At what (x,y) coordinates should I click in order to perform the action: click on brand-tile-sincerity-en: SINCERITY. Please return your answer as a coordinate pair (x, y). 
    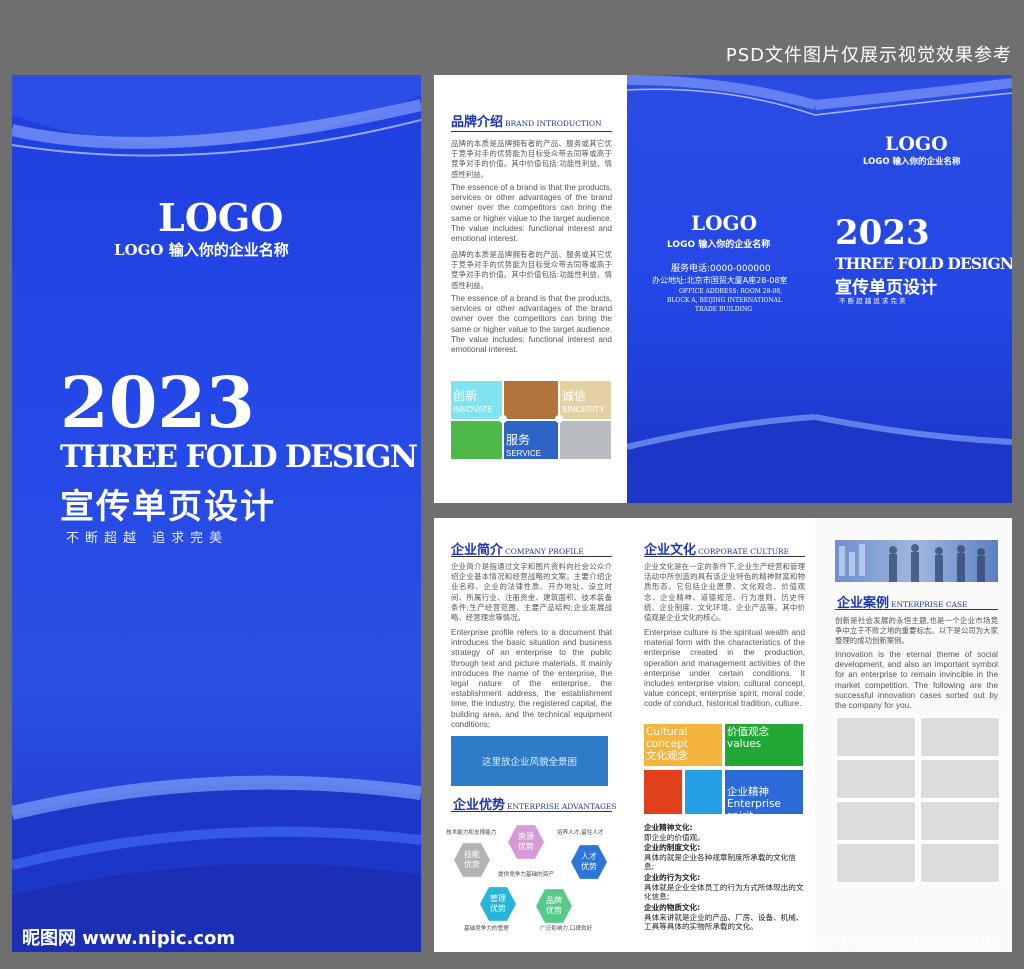
    Looking at the image, I should click on (583, 409).